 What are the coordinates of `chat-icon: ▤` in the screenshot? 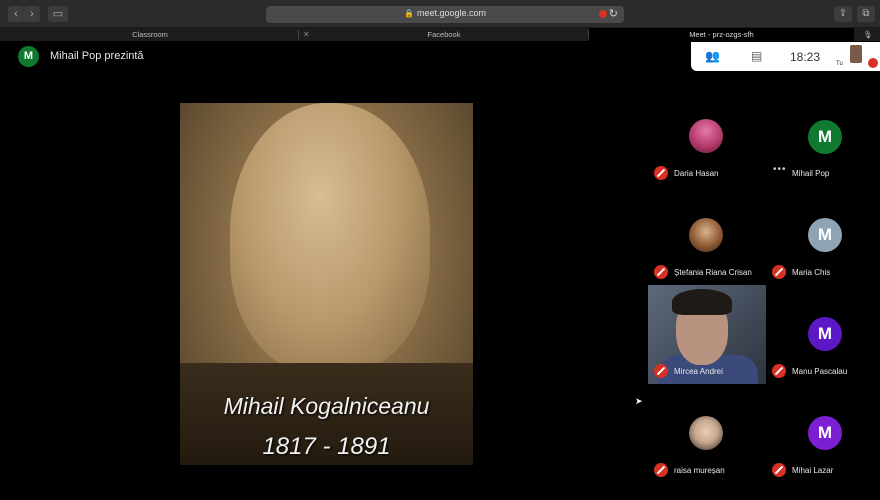 It's located at (756, 56).